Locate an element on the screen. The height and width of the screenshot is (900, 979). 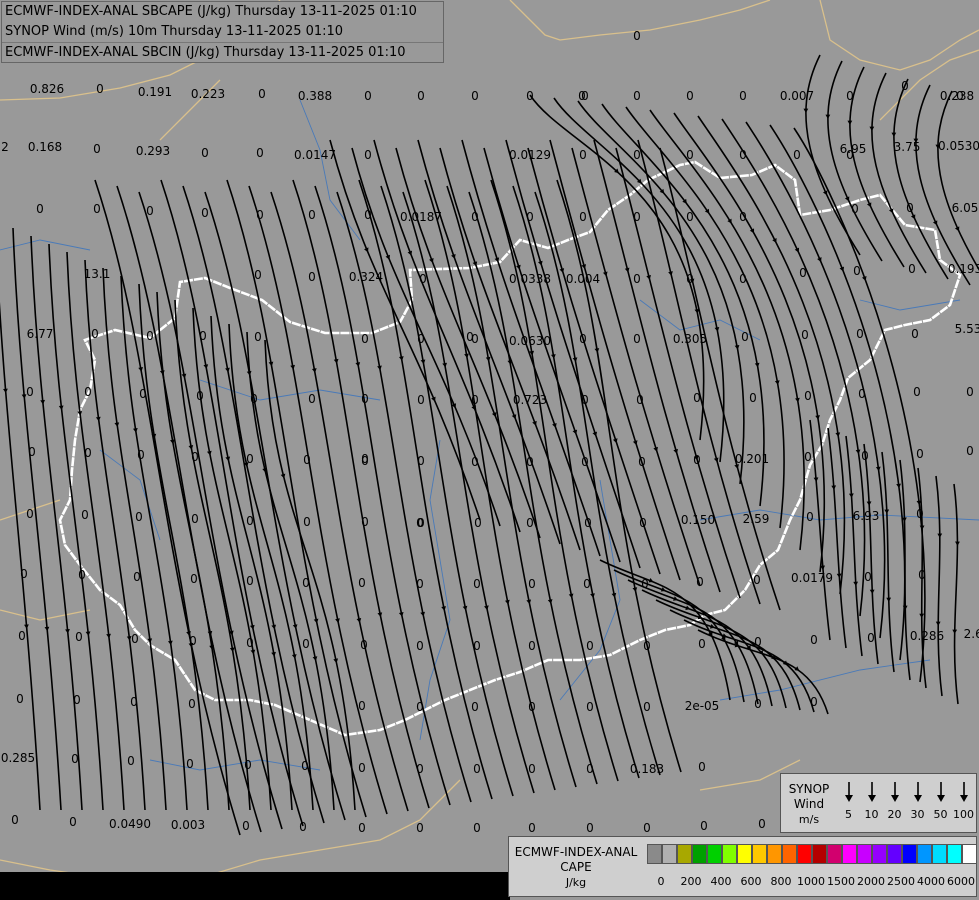
cape-value-label: 13.1 is located at coordinates (97, 274).